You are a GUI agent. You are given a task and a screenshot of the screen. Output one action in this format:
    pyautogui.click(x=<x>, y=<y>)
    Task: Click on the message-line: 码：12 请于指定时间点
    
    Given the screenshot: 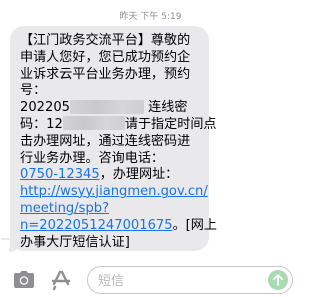 What is the action you would take?
    pyautogui.click(x=118, y=124)
    